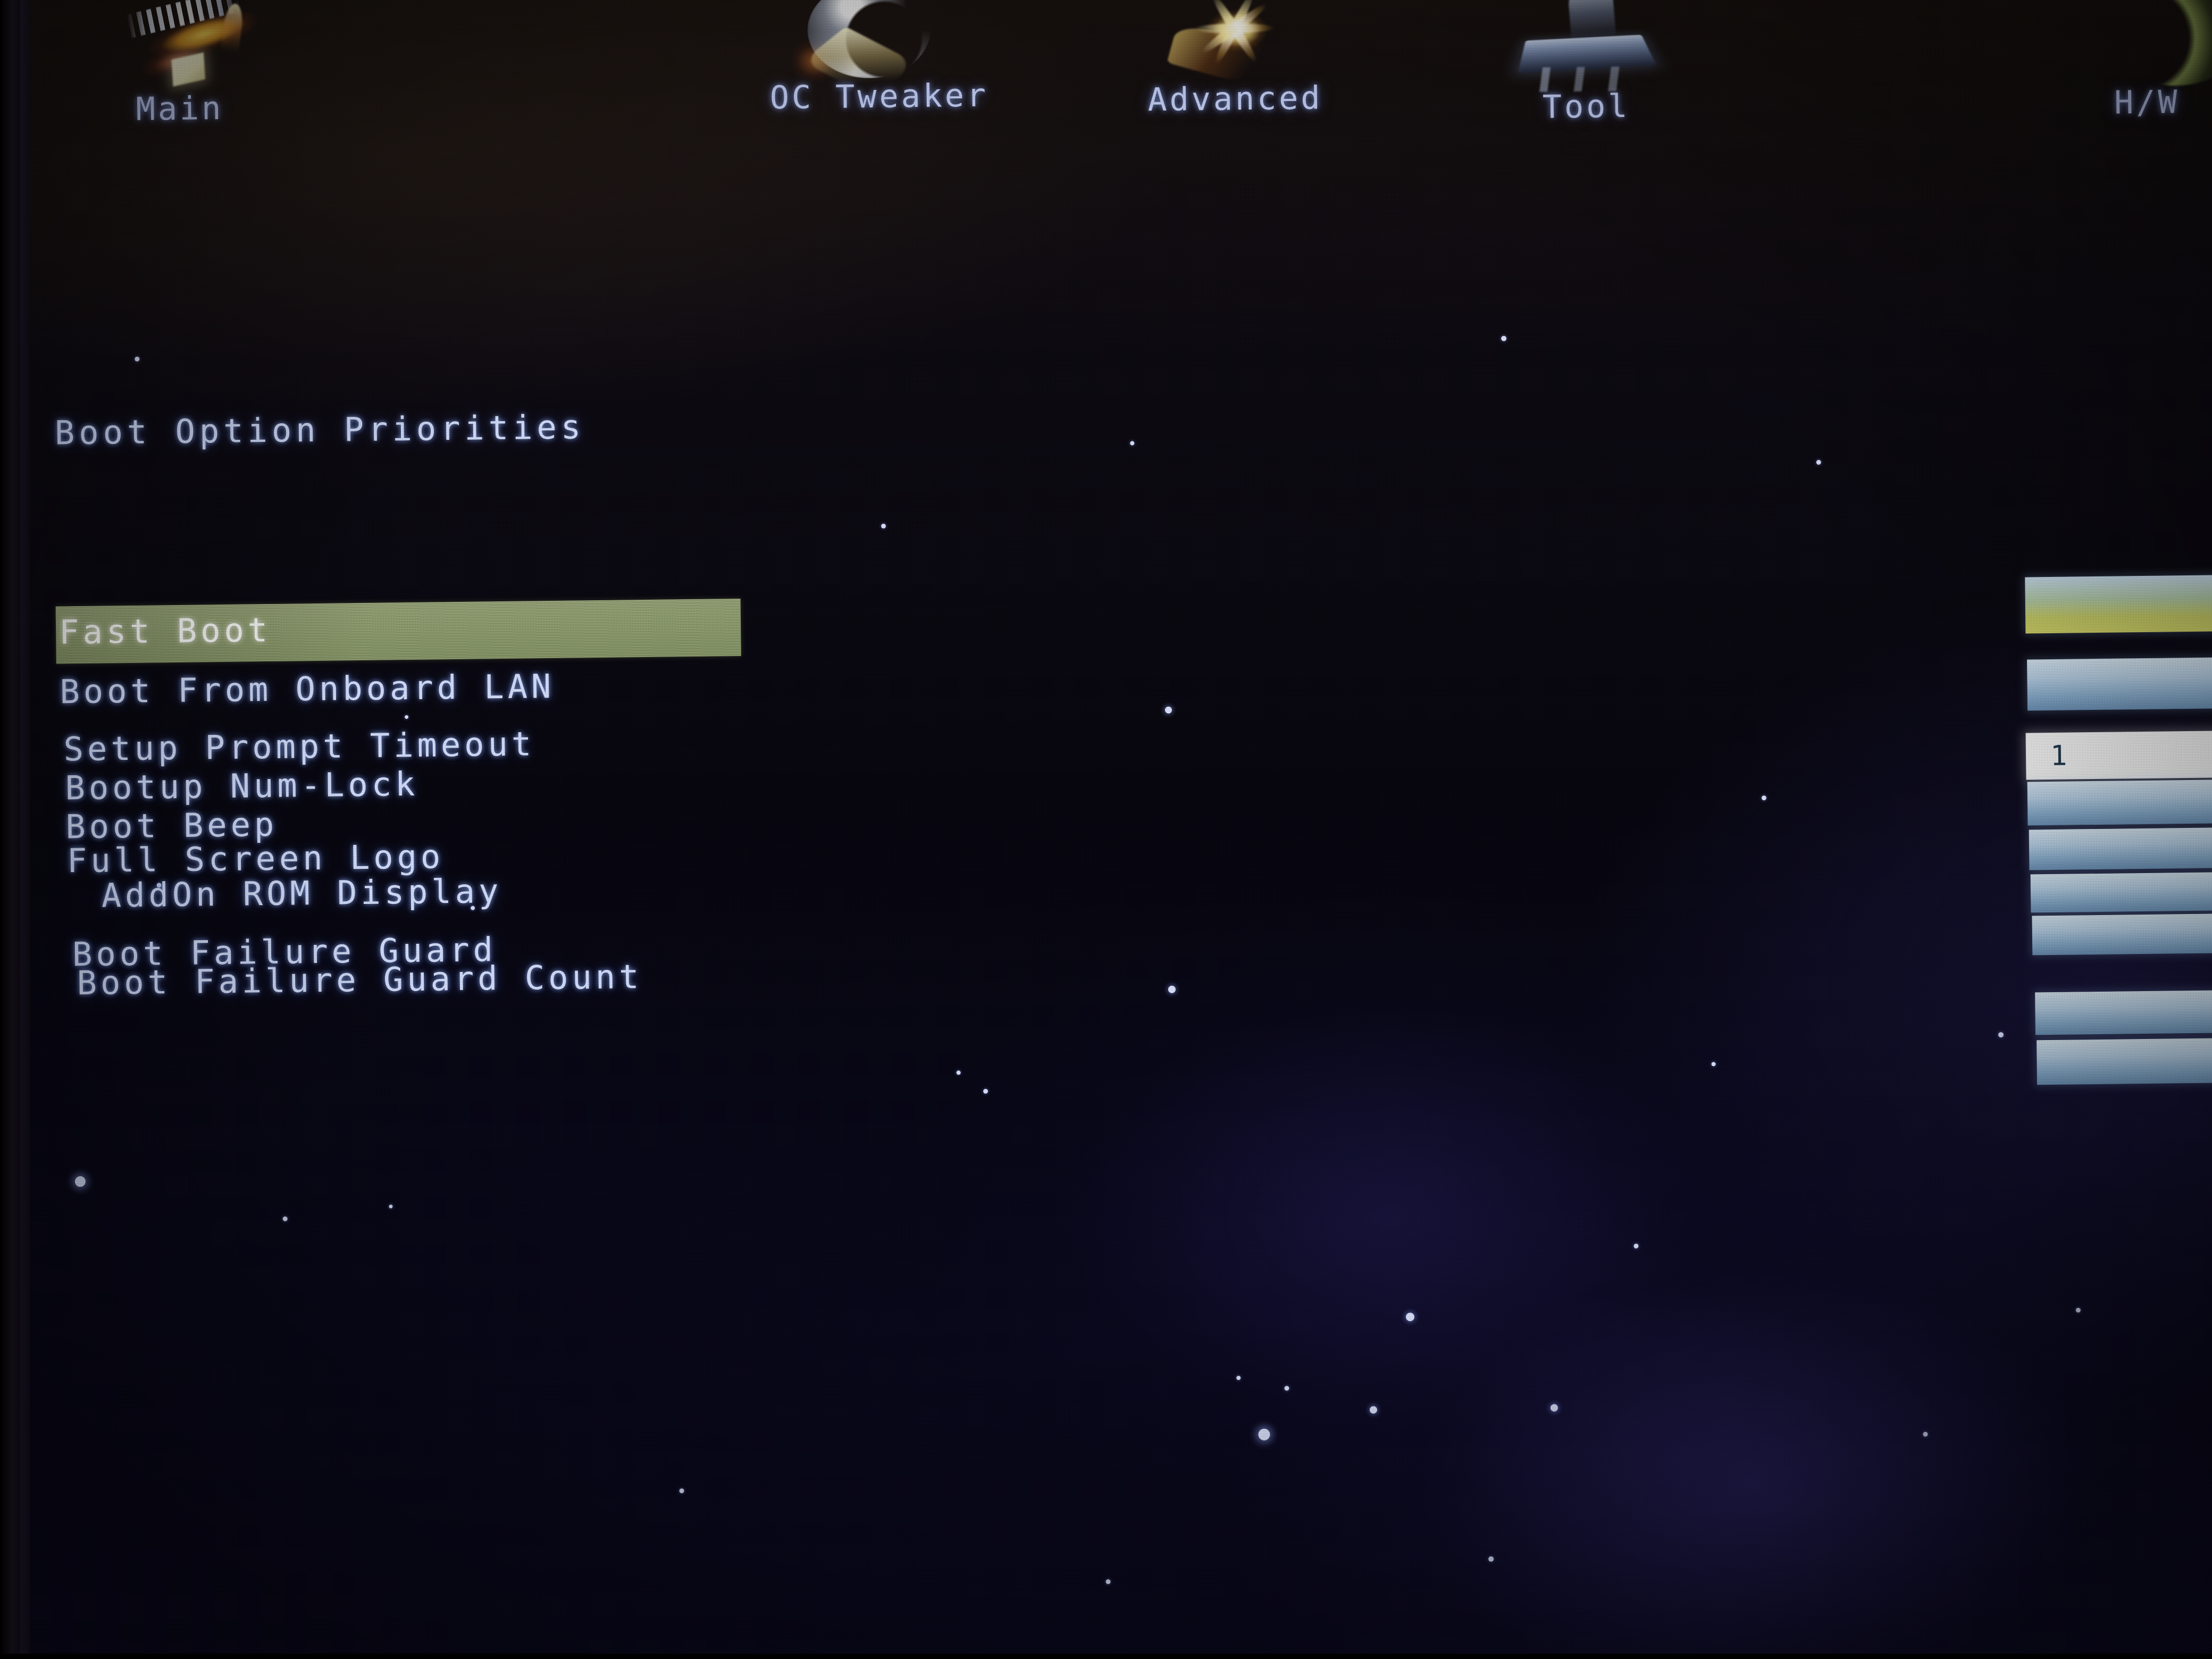  What do you see at coordinates (1106, 1656) in the screenshot?
I see `monitor-bezel-bottom` at bounding box center [1106, 1656].